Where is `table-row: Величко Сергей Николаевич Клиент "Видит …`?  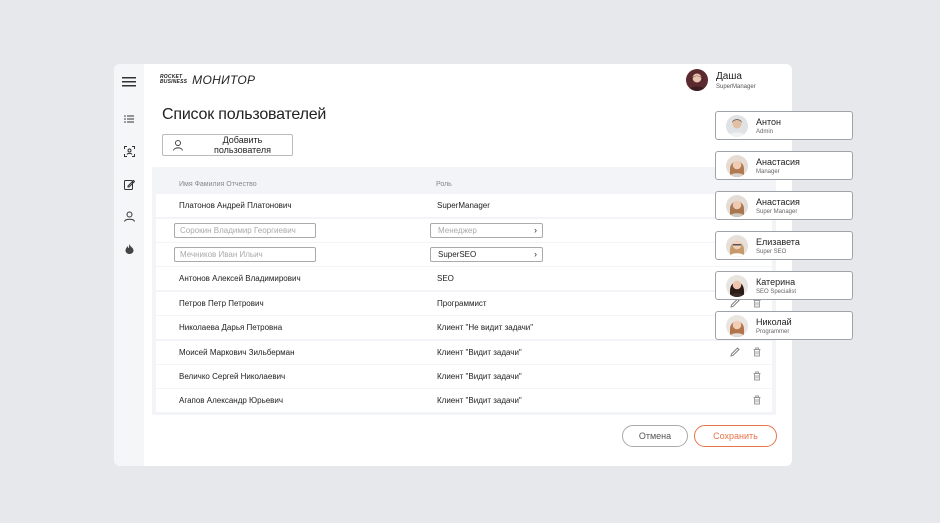
table-row: Величко Сергей Николаевич Клиент "Видит … is located at coordinates (464, 376).